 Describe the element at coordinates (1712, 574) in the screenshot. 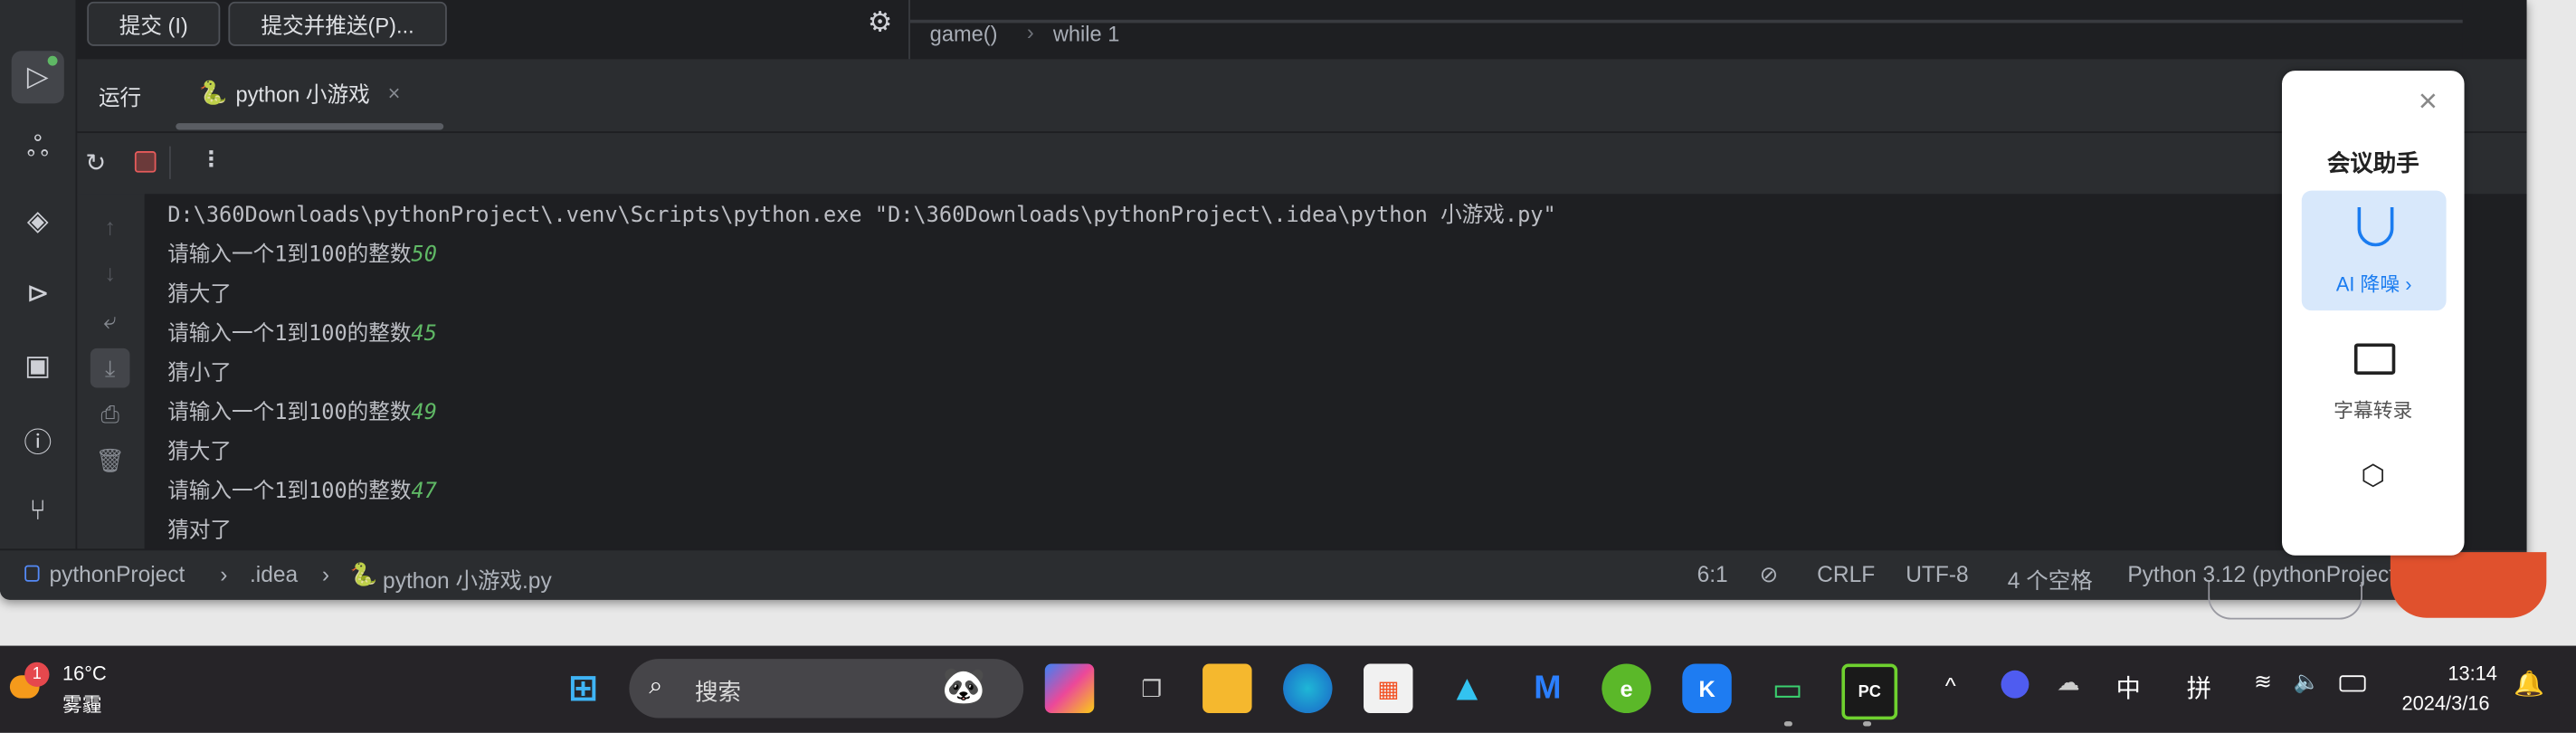

I see `caret-position: 6:1` at that location.